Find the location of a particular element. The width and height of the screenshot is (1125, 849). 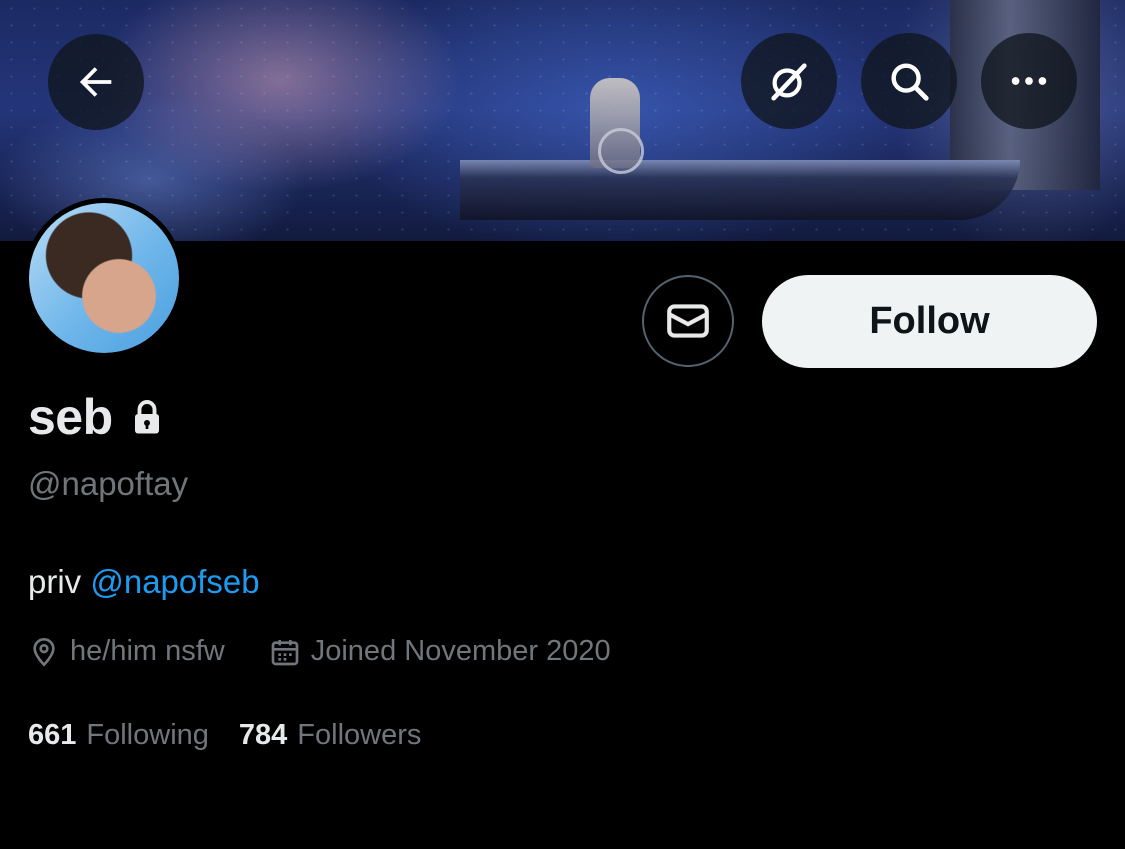

profile-meta: he/him nsfw Joined November 2020 is located at coordinates (319, 651).